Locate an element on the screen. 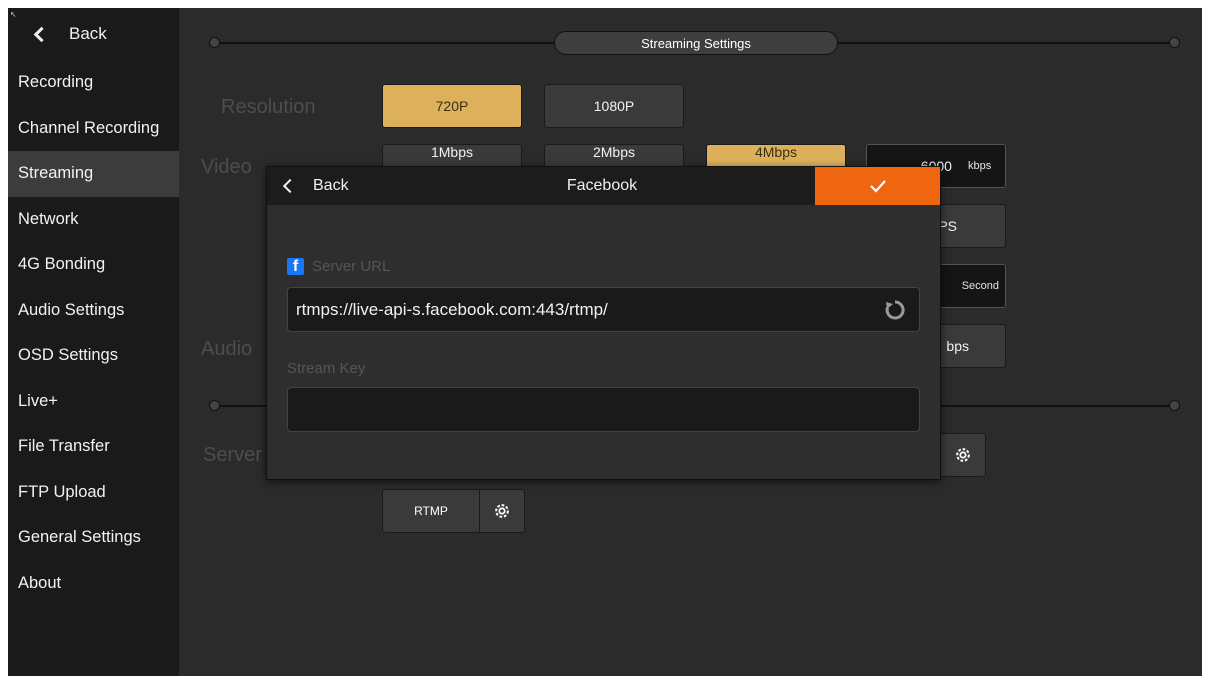 The image size is (1207, 680). option-label: 720P is located at coordinates (452, 106).